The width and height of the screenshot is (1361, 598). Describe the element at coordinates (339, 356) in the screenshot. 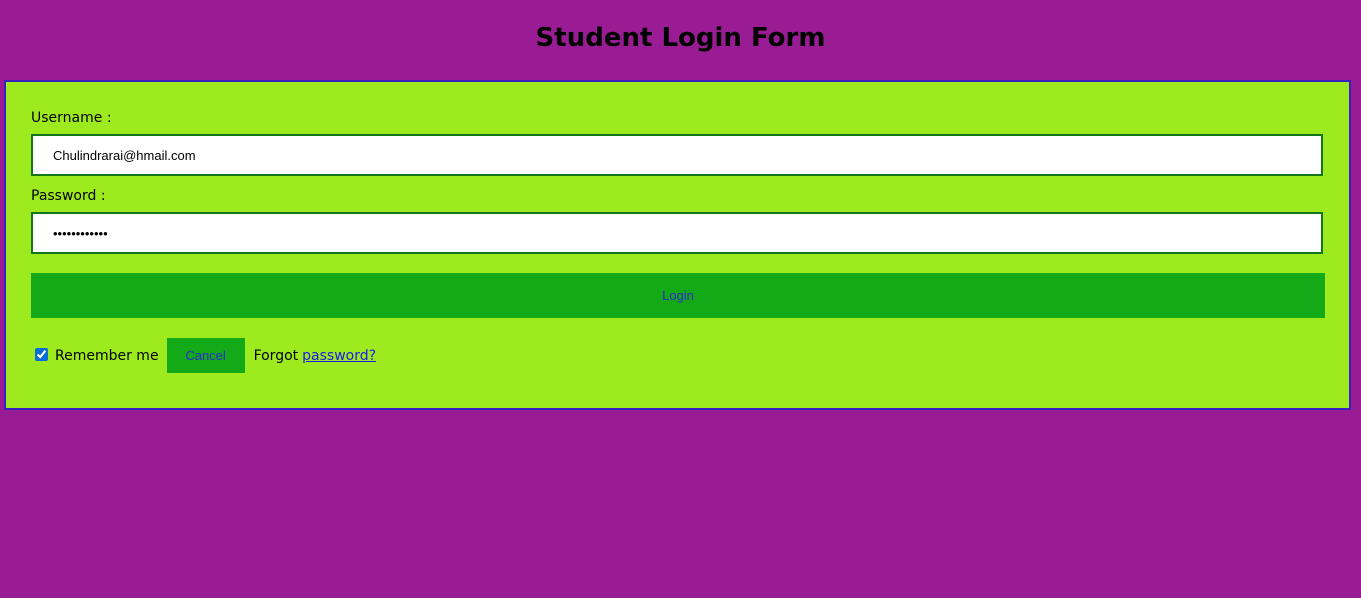

I see `forgot-password-link: password?` at that location.